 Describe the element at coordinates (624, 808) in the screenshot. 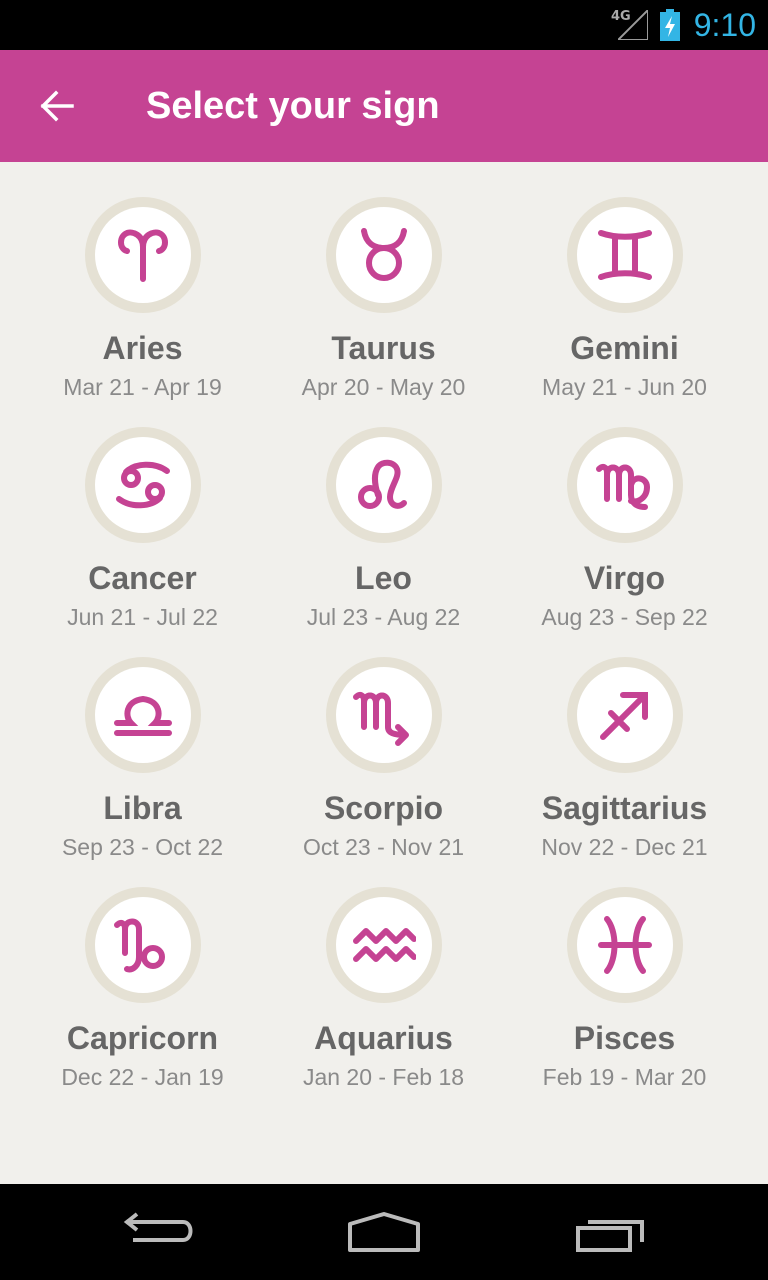

I see `sign-name: Sagittarius` at that location.